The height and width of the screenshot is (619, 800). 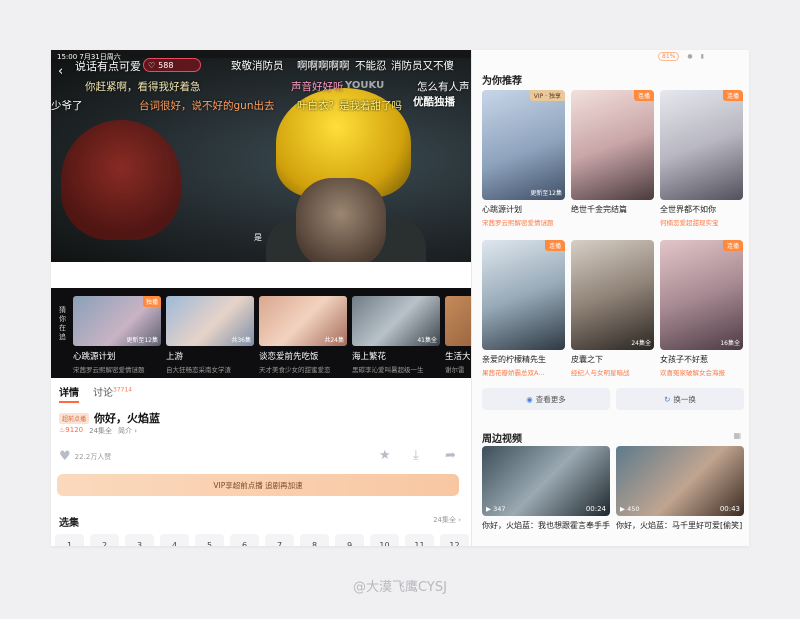 I want to click on strip-card: 独播 更新至12集 心跳源计划 宋茜罗云熙解密爱情谜题, so click(x=117, y=335).